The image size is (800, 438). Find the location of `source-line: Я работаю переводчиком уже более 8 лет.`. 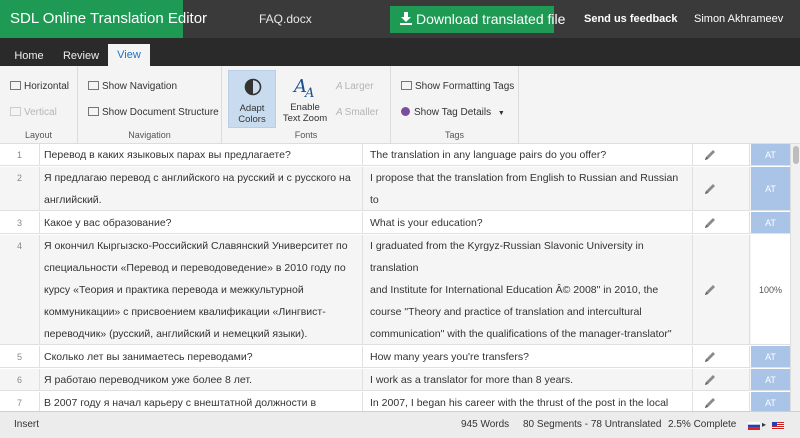

source-line: Я работаю переводчиком уже более 8 лет. is located at coordinates (148, 380).